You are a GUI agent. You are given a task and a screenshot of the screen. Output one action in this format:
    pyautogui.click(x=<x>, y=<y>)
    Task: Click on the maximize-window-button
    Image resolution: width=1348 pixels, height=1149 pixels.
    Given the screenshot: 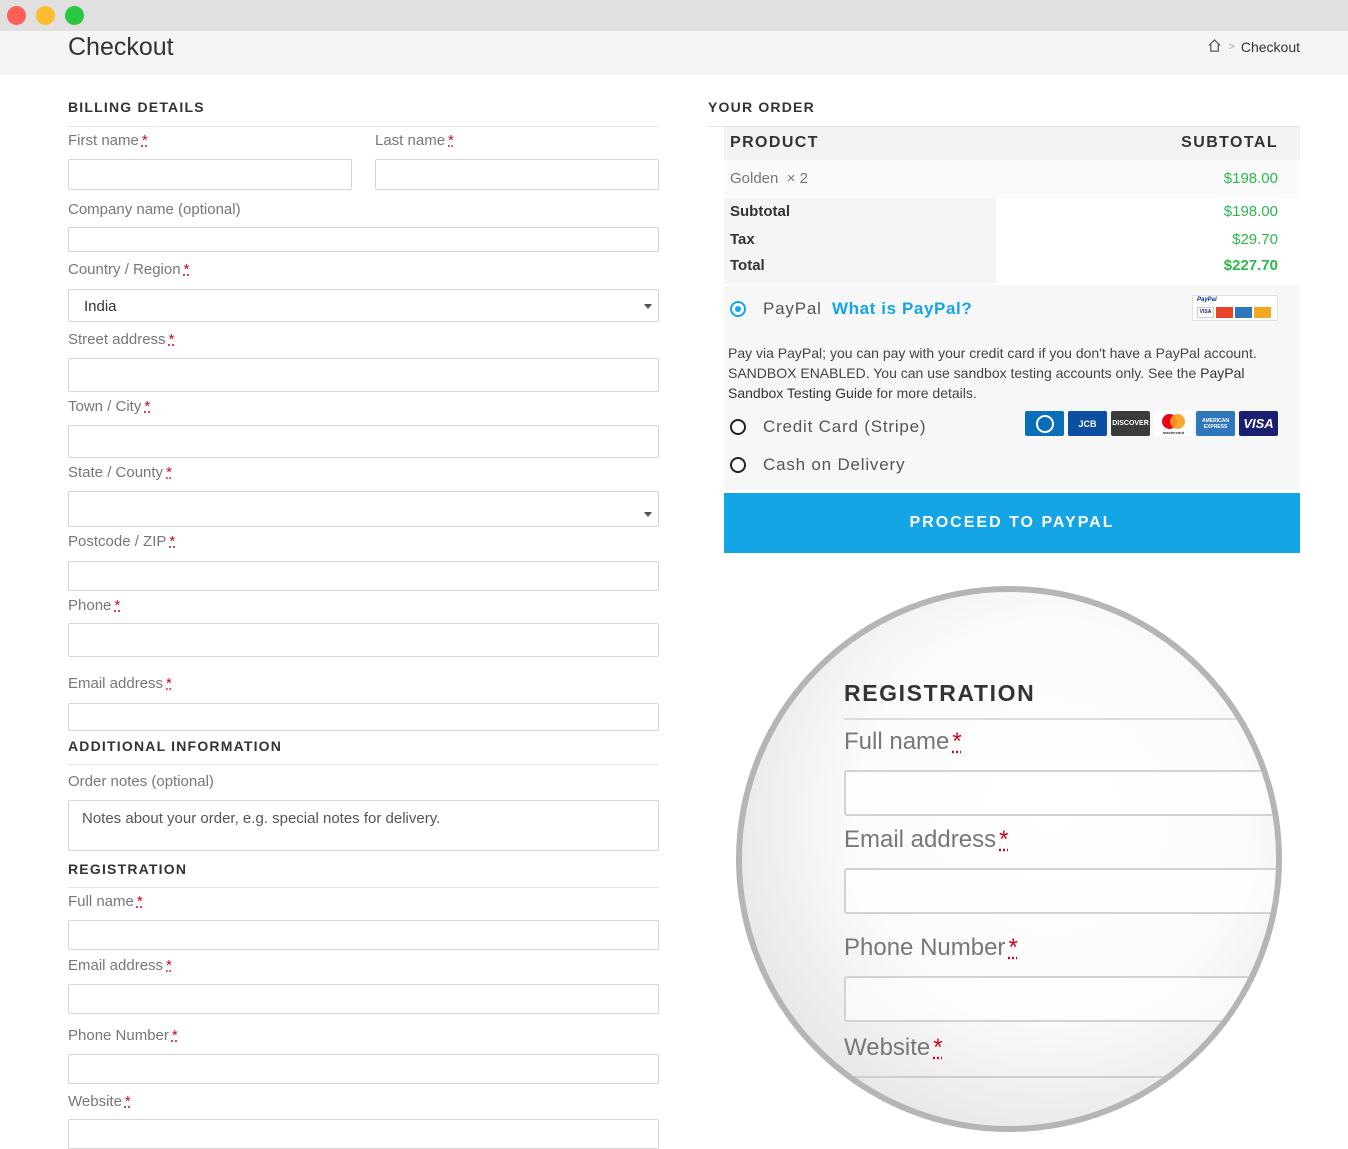 What is the action you would take?
    pyautogui.click(x=74, y=15)
    